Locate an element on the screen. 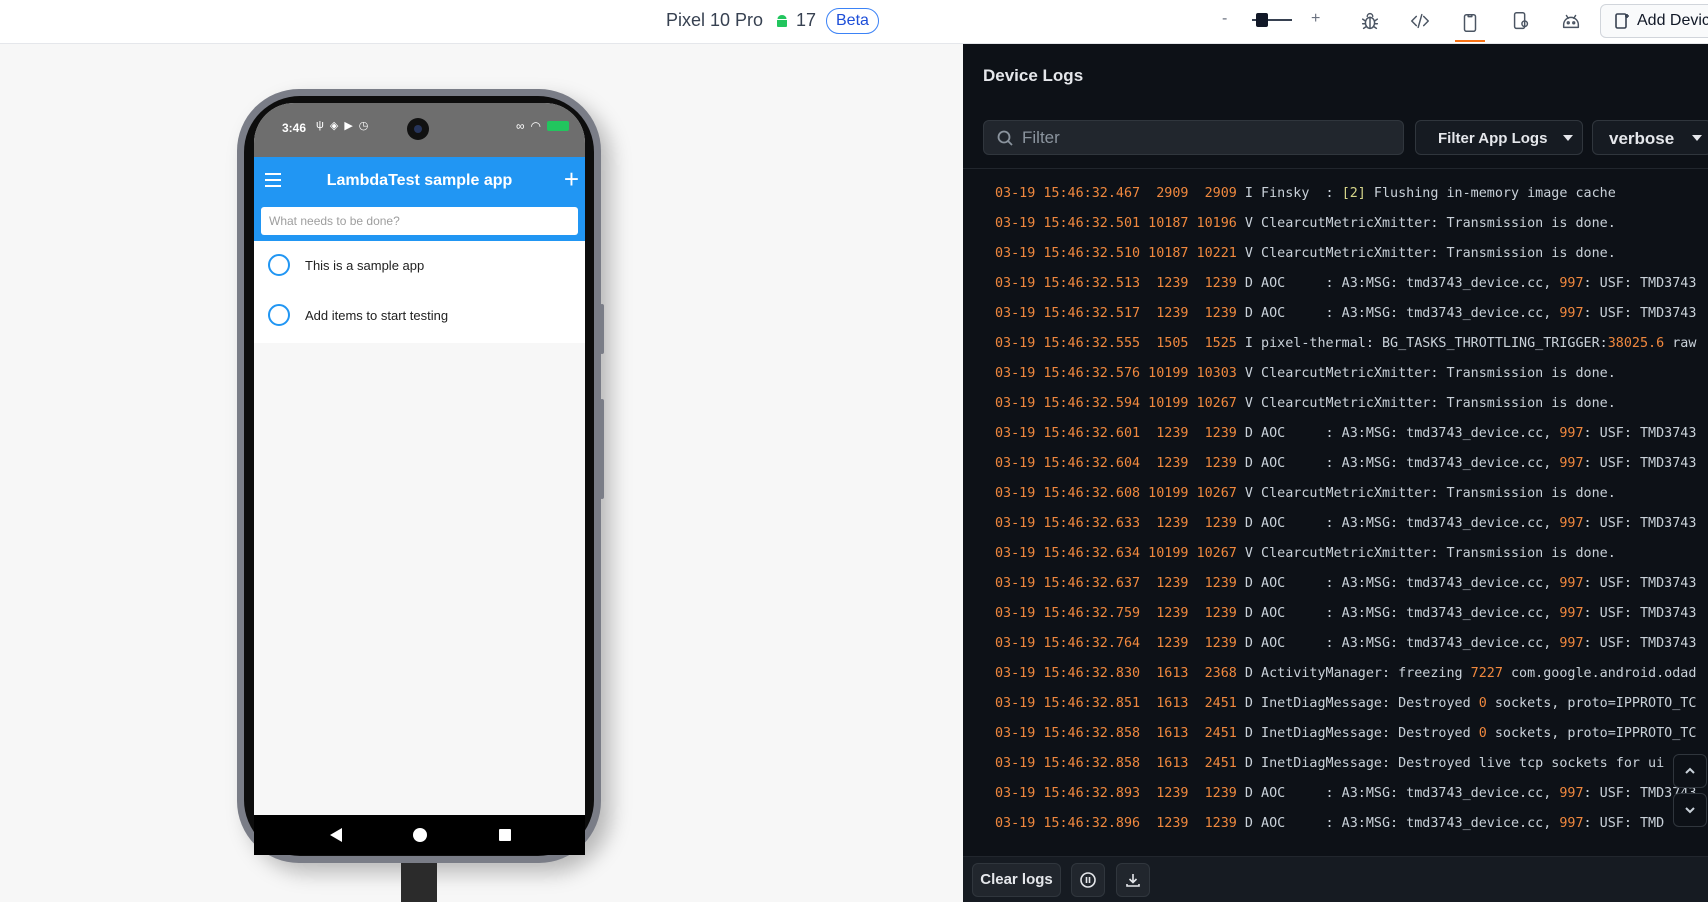 This screenshot has height=902, width=1708. power-button is located at coordinates (602, 329).